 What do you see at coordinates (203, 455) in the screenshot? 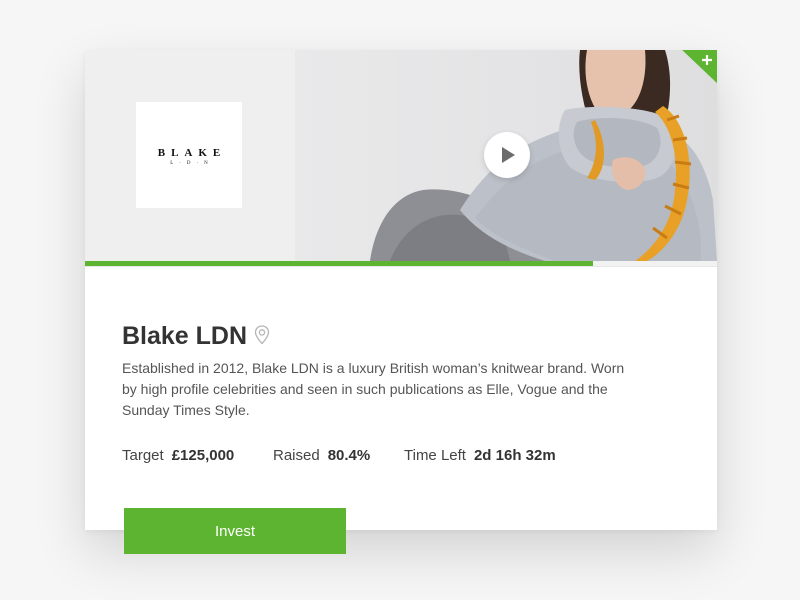
I see `target-value: £125,000` at bounding box center [203, 455].